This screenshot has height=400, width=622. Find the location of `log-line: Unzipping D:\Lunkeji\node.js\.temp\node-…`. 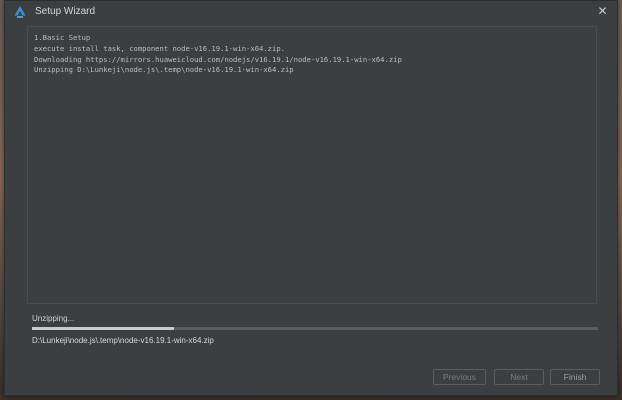

log-line: Unzipping D:\Lunkeji\node.js\.temp\node-… is located at coordinates (164, 70).